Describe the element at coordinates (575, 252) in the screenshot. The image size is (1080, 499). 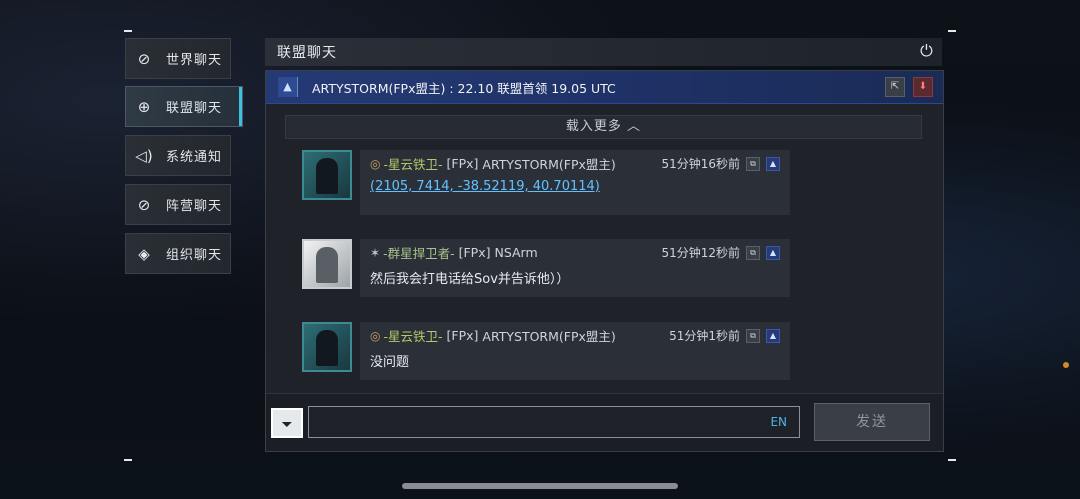
I see `message-header: ✶ -群星捍卫者- [FPx] NSArm 51分钟12秒前 ⧉ ▲` at that location.